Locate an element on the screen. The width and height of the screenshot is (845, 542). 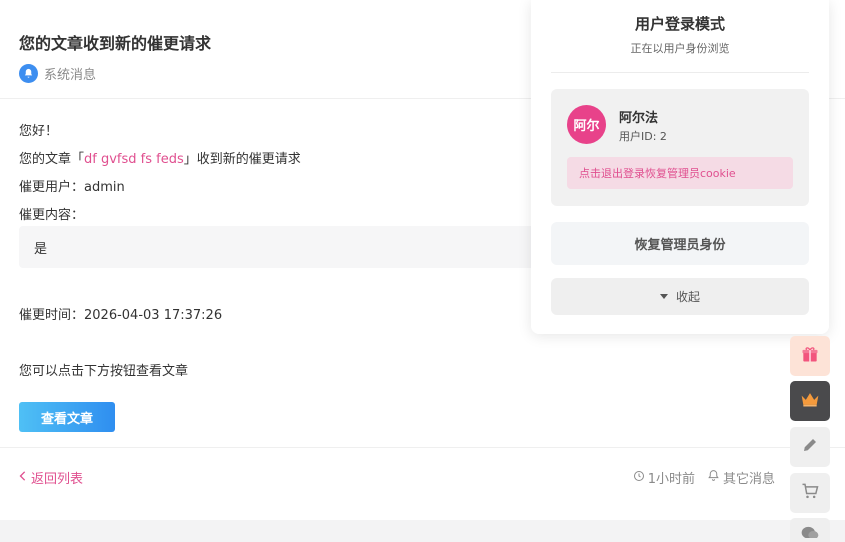
message-source: 系统消息 is located at coordinates (57, 73).